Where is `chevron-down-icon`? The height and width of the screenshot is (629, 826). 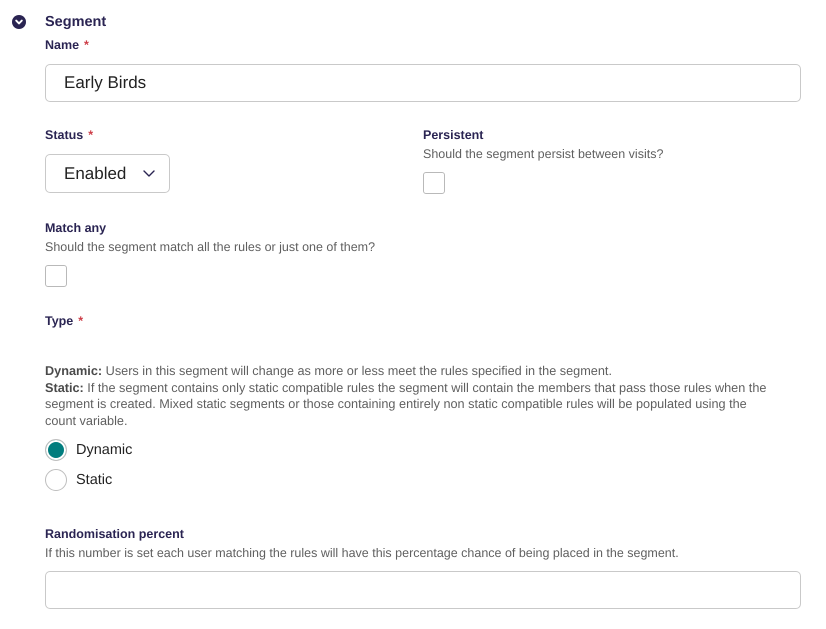
chevron-down-icon is located at coordinates (149, 173).